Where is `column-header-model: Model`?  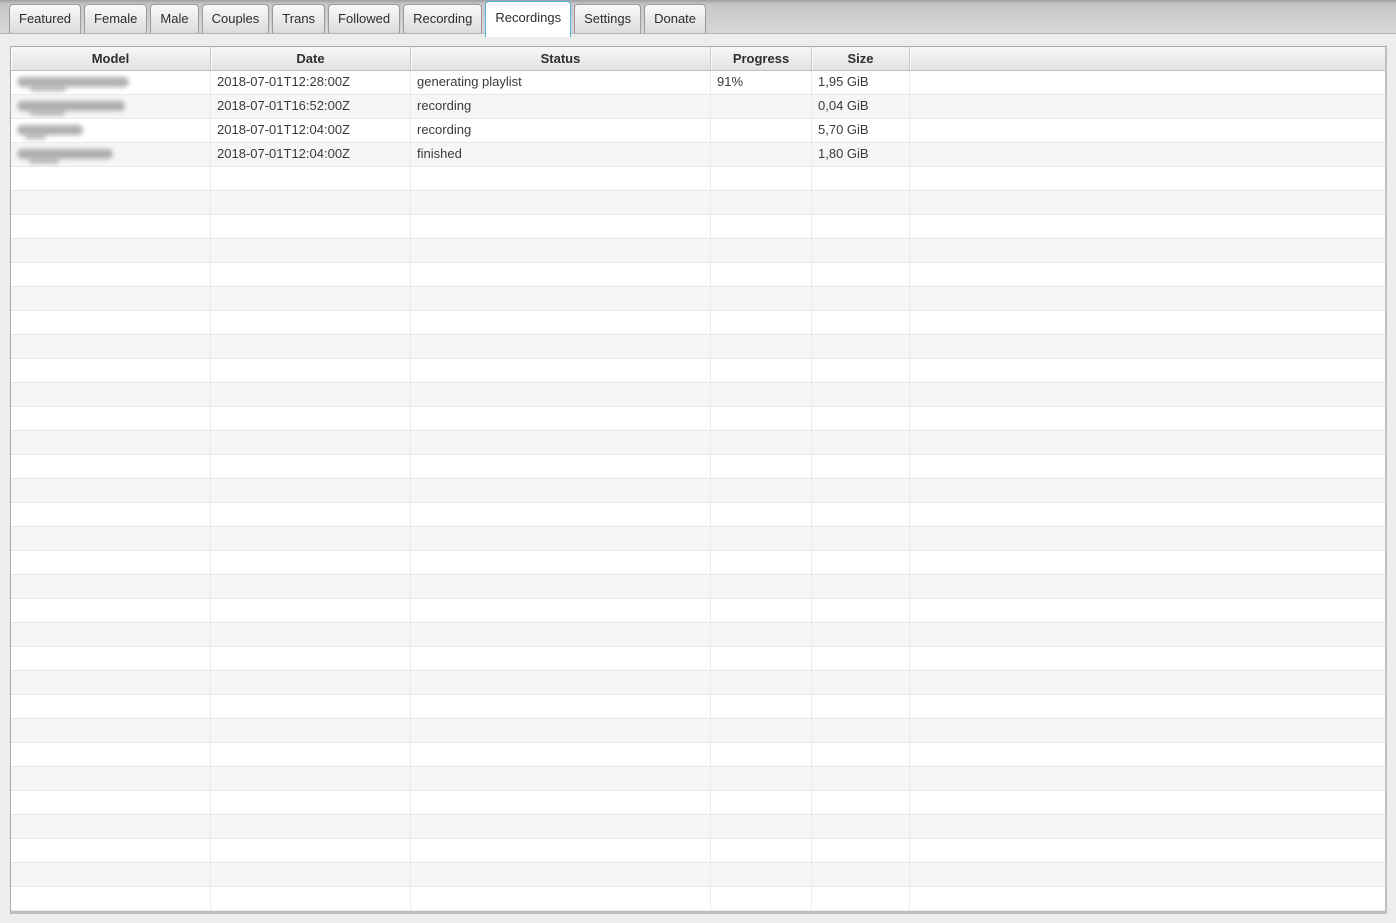 column-header-model: Model is located at coordinates (111, 58).